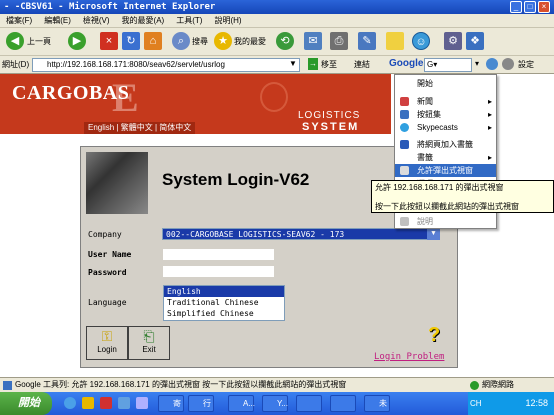  I want to click on menu-favorites: 我的最愛(A), so click(143, 21).